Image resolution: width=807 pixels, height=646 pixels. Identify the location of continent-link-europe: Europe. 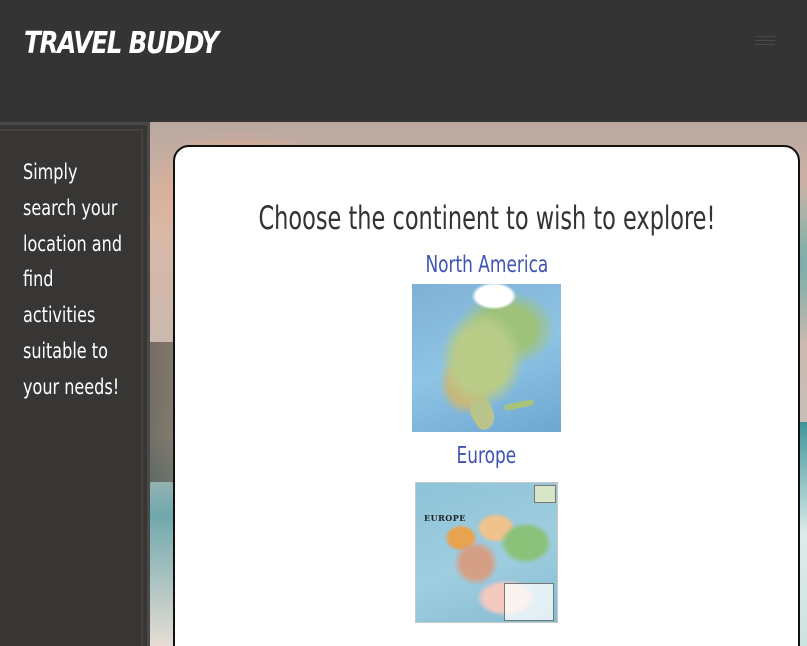
(486, 456).